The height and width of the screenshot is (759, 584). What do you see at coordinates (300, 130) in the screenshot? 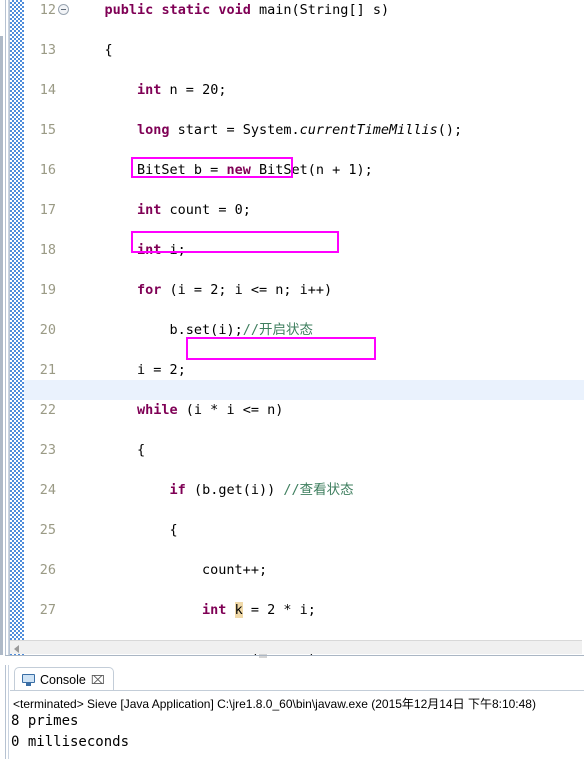
I see `code-text: long start = System.currentTimeMillis();` at bounding box center [300, 130].